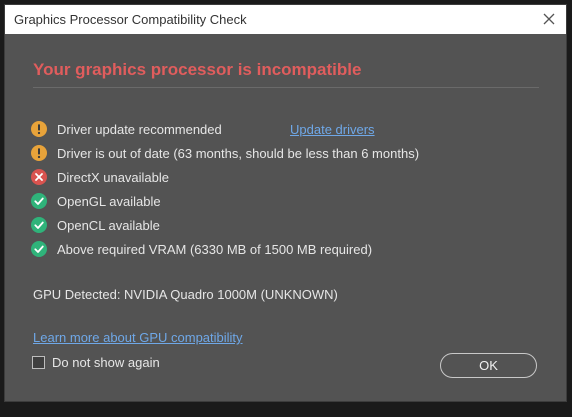 The width and height of the screenshot is (572, 417). What do you see at coordinates (130, 19) in the screenshot?
I see `window-title: Graphics Processor Compatibility Check` at bounding box center [130, 19].